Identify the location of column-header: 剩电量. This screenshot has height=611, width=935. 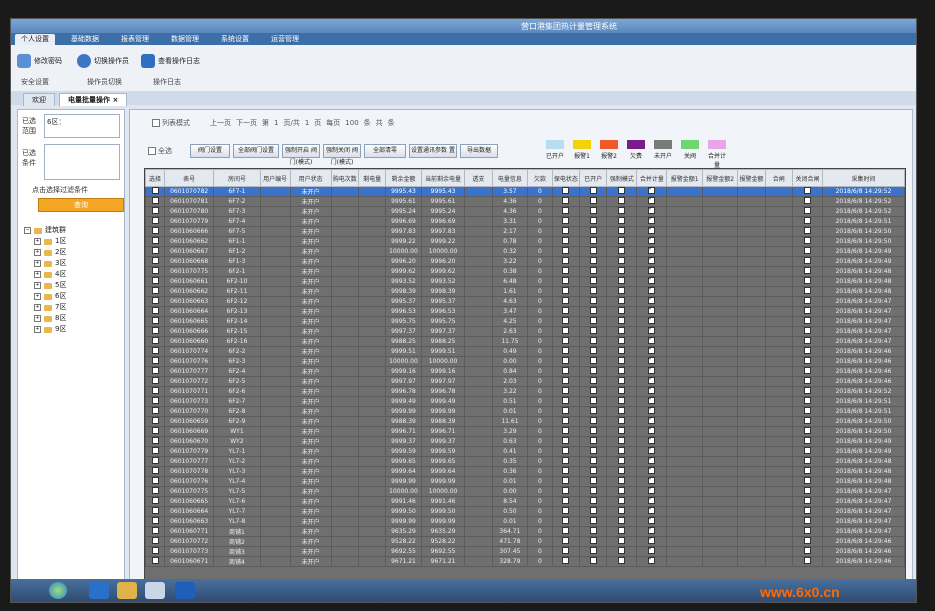
(372, 178).